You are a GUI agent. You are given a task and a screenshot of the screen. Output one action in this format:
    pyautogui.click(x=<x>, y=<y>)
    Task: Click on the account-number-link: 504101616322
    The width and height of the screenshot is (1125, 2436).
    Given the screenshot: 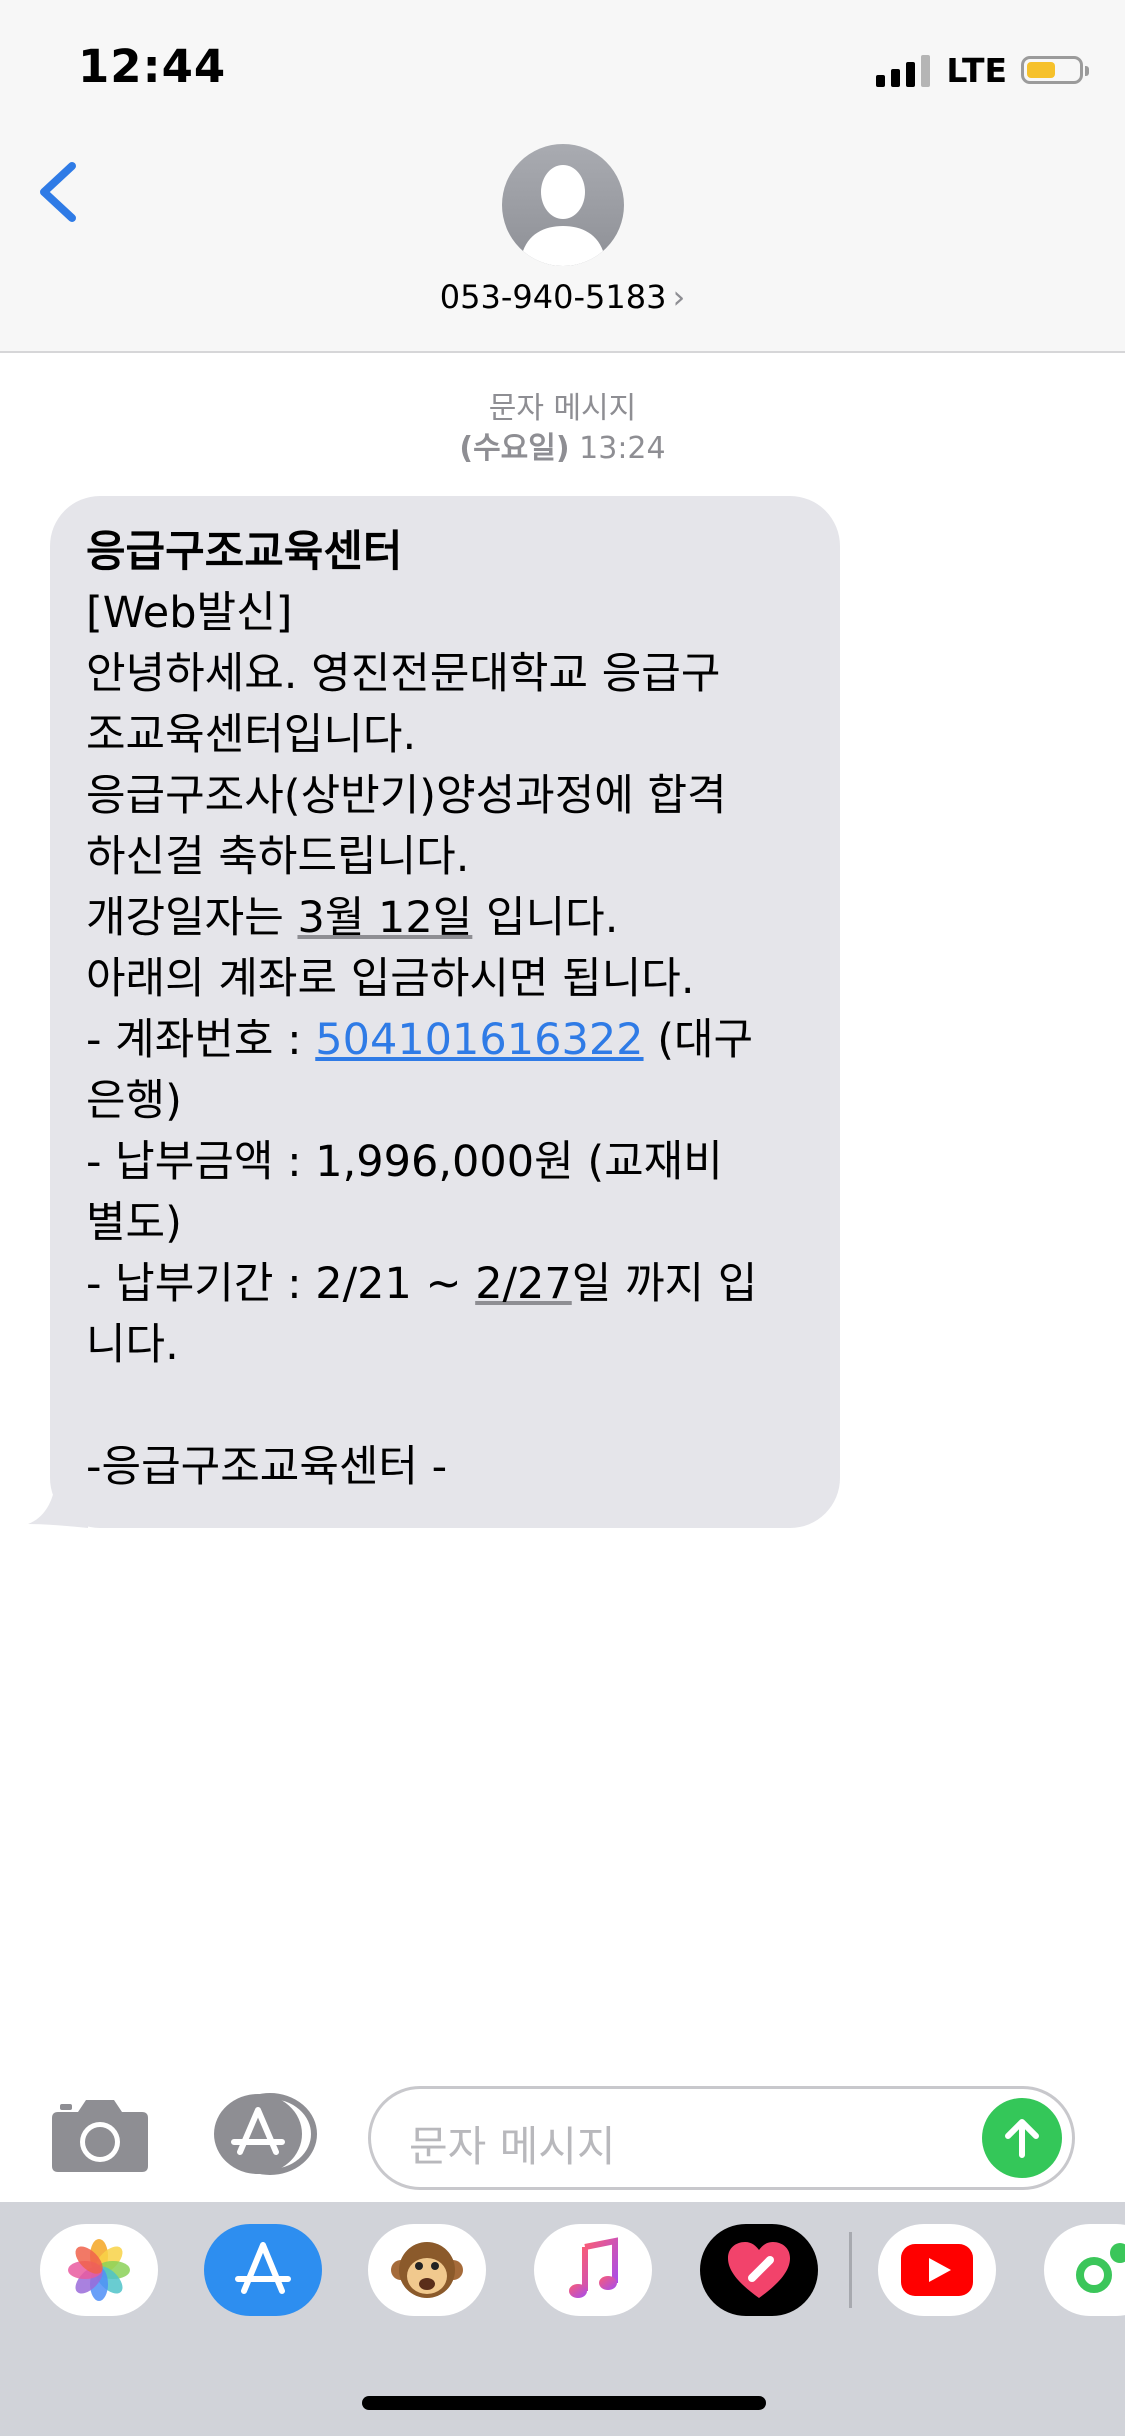 What is the action you would take?
    pyautogui.click(x=479, y=1040)
    